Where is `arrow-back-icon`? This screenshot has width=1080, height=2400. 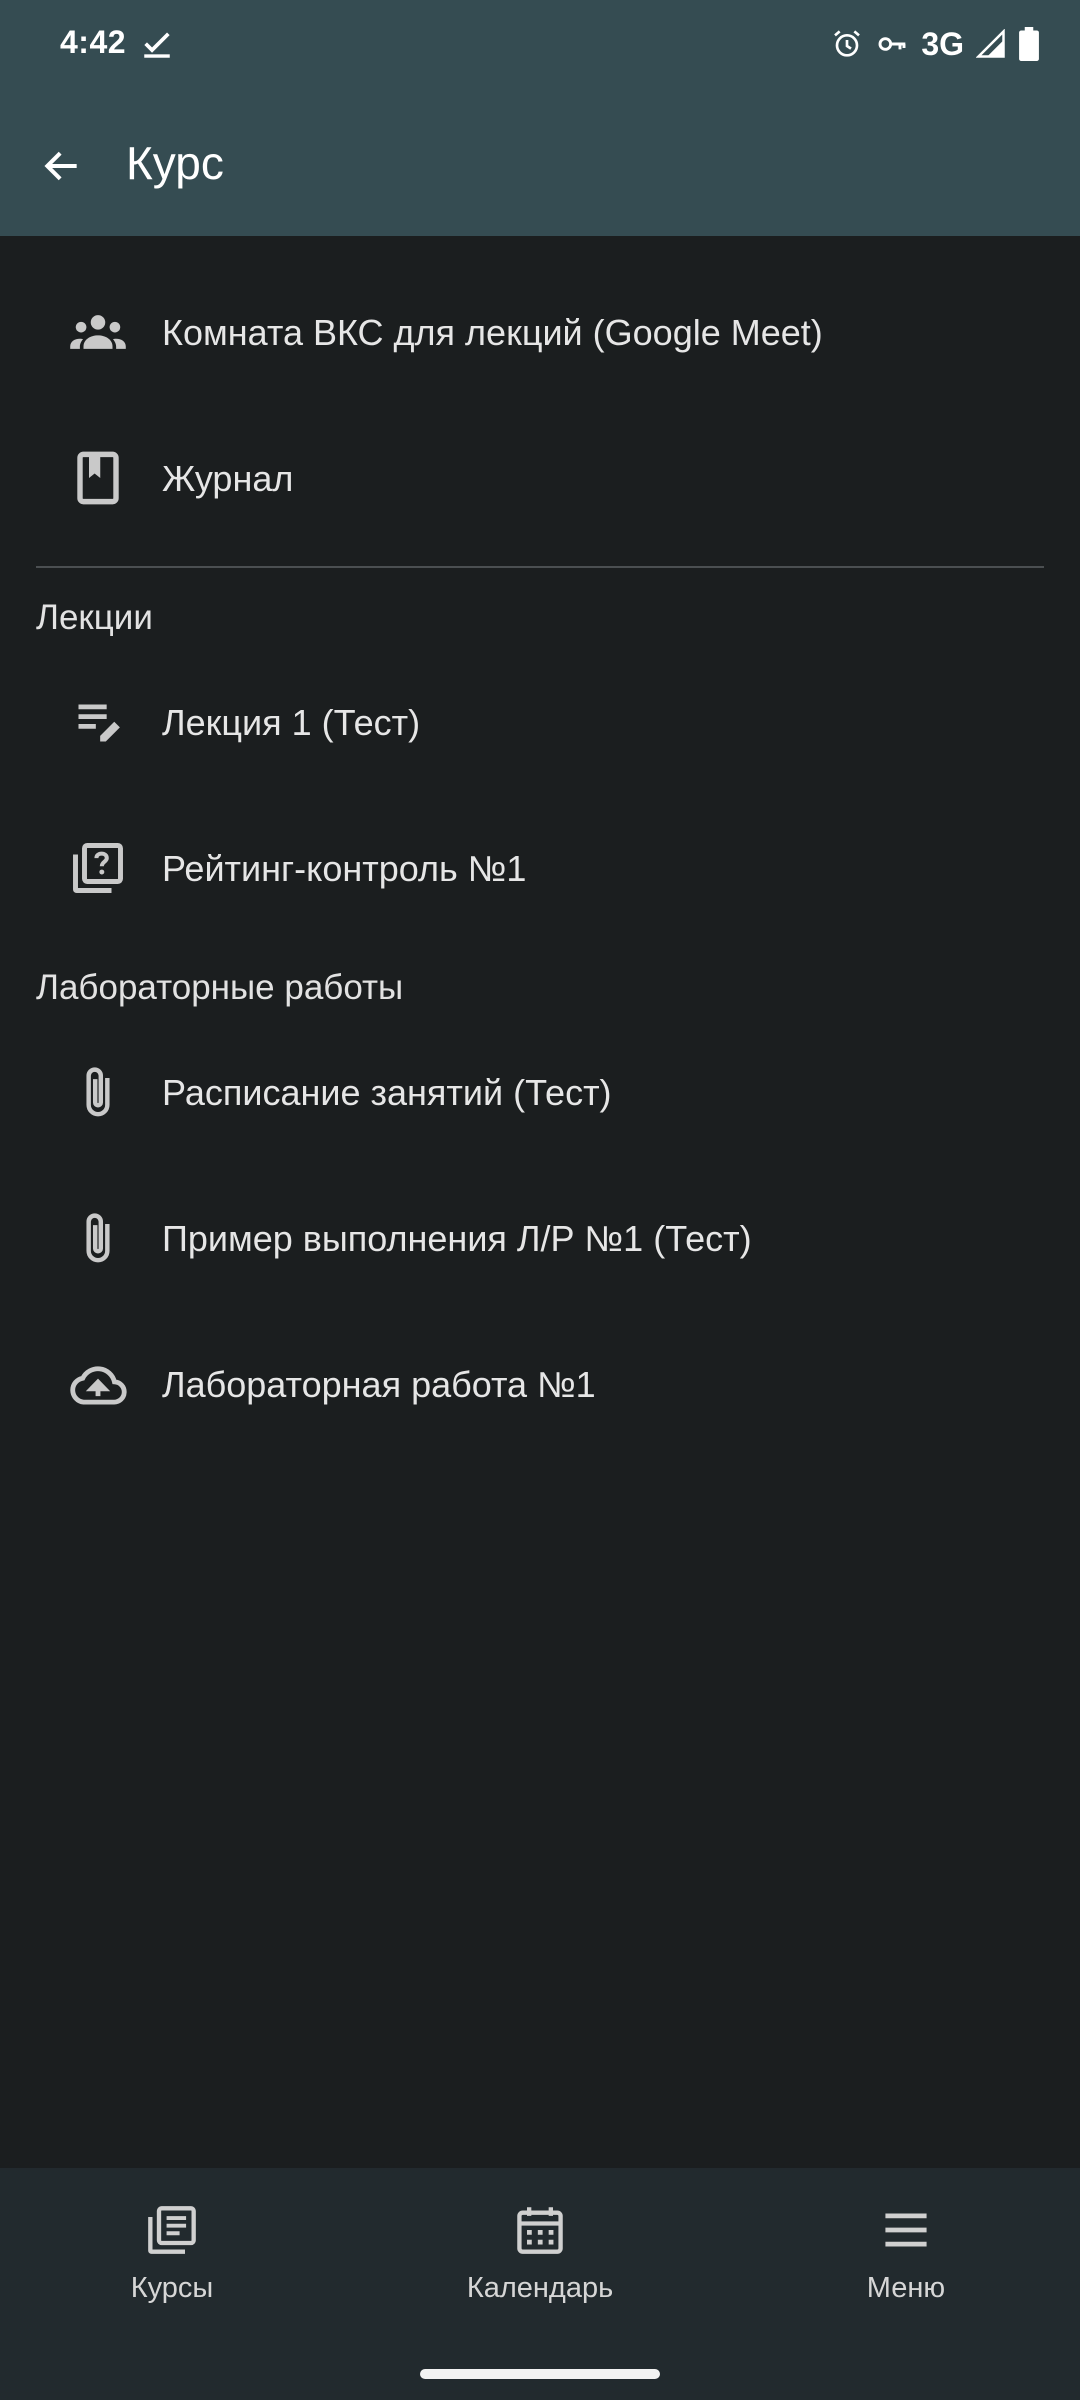
arrow-back-icon is located at coordinates (60, 166).